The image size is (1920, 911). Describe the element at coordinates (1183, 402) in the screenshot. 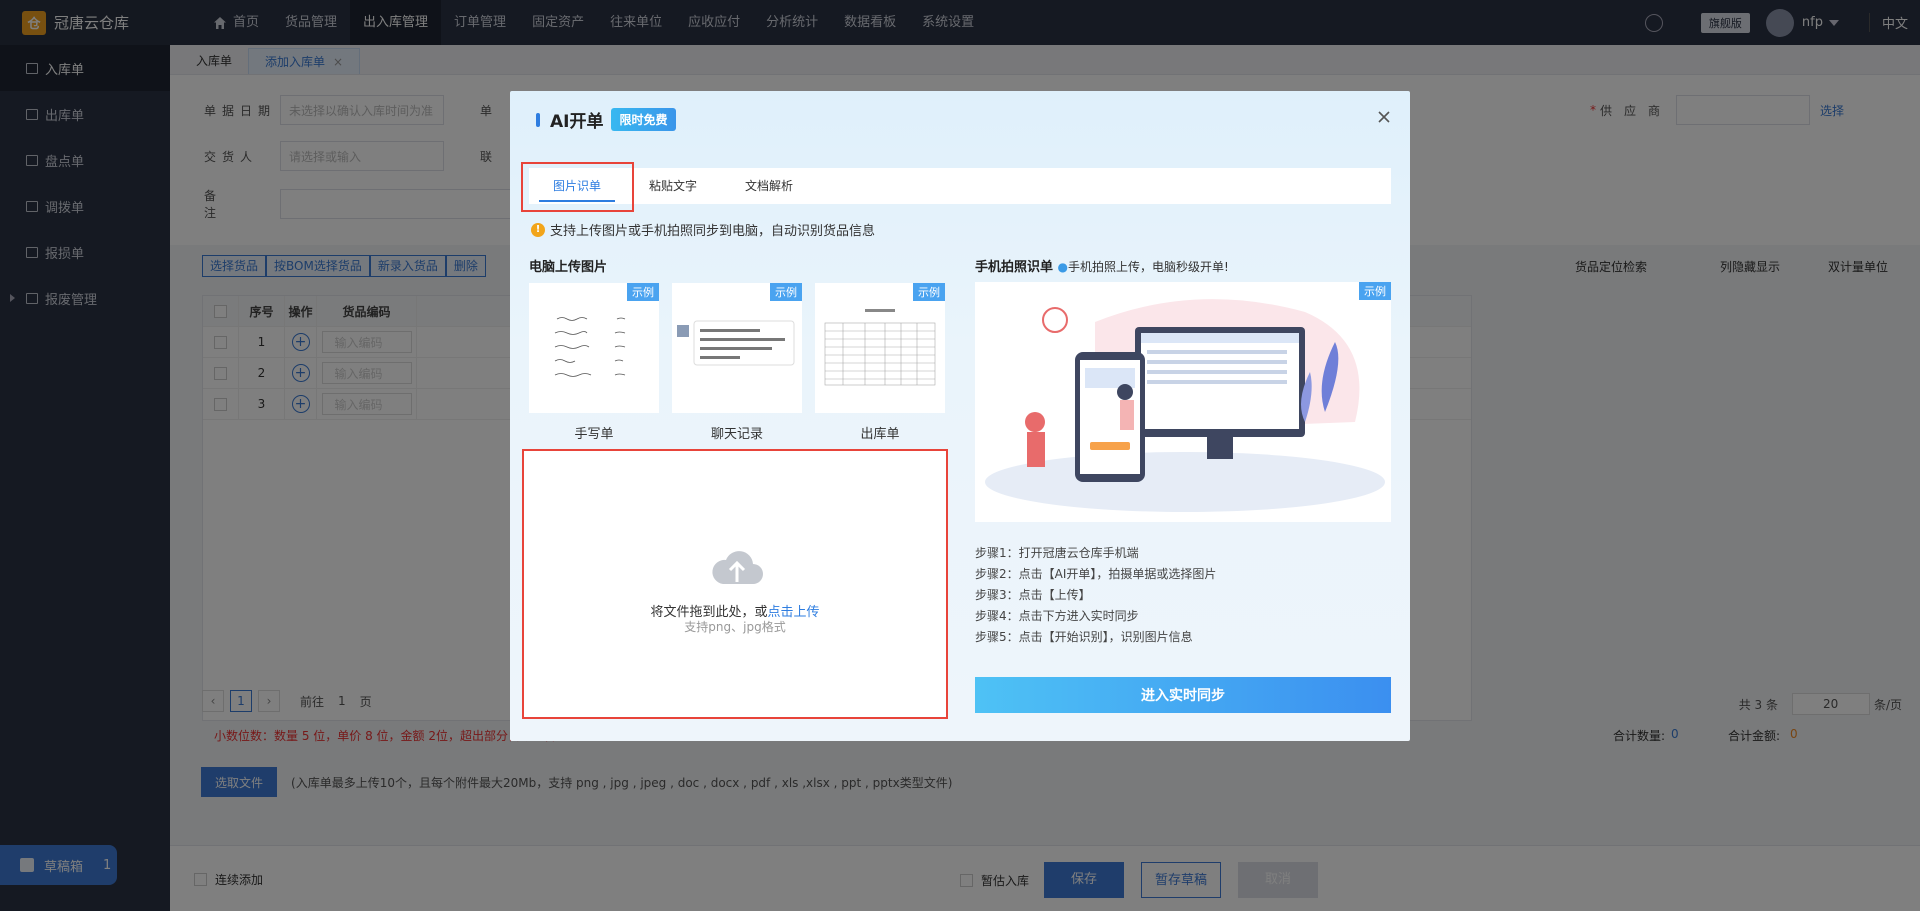

I see `phone-illustration: 示例` at that location.